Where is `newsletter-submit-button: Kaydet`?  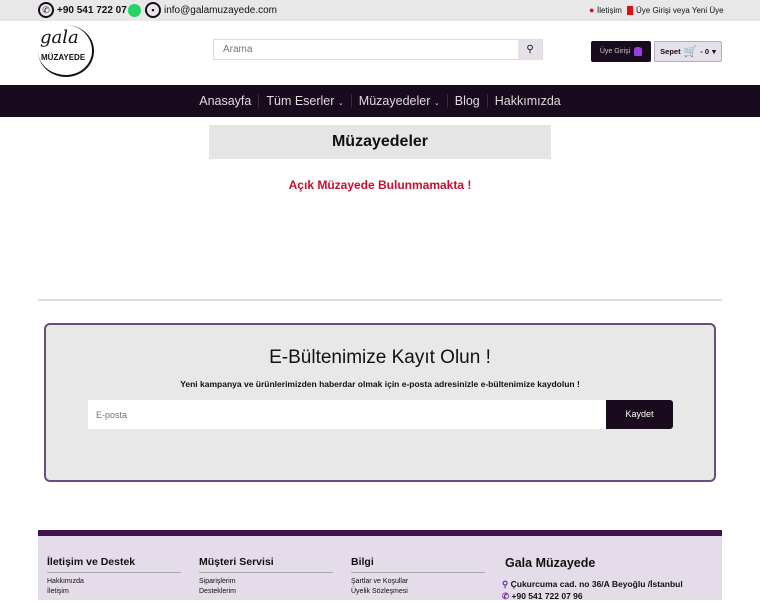 newsletter-submit-button: Kaydet is located at coordinates (639, 414).